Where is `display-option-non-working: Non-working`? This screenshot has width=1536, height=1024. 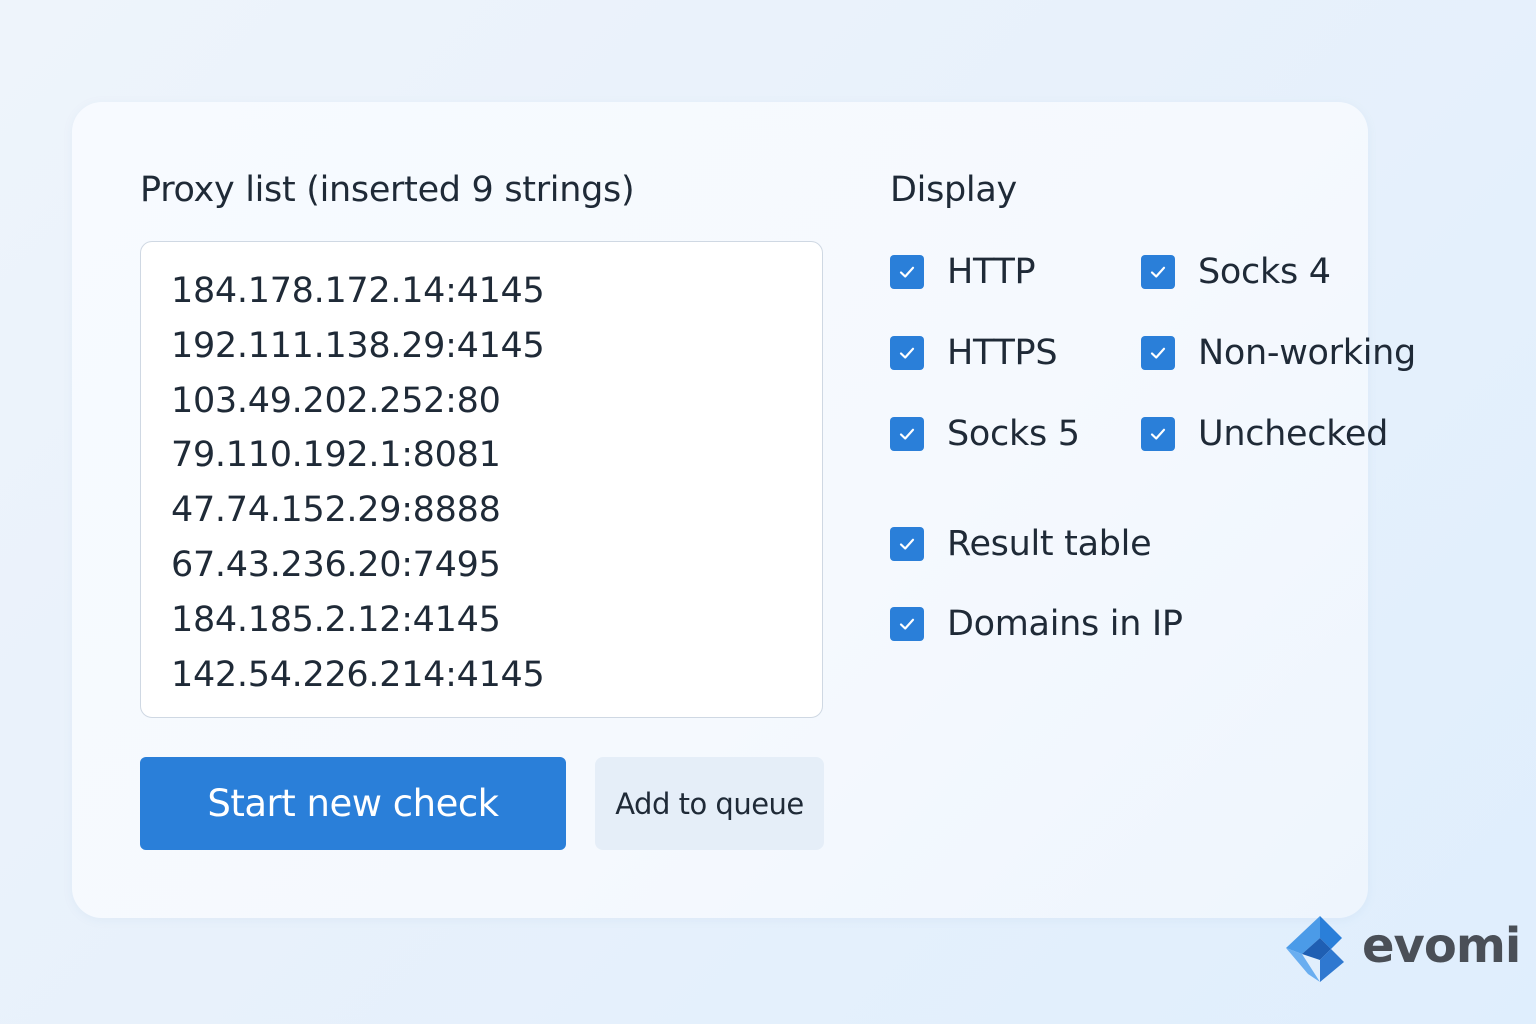 display-option-non-working: Non-working is located at coordinates (1278, 353).